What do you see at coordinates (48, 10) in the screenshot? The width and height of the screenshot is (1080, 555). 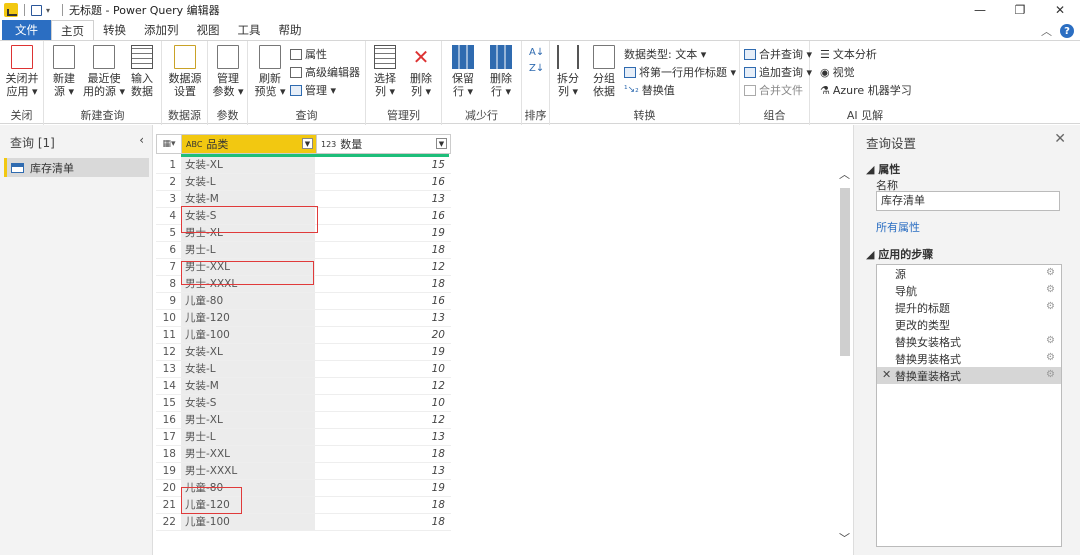 I see `quick-access-dropdown-icon: ▾` at bounding box center [48, 10].